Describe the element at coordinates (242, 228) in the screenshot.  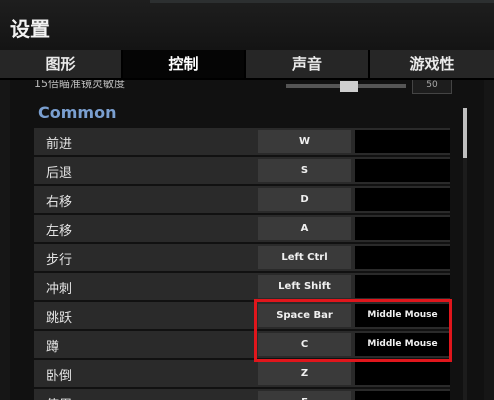
I see `binding-row-left: 左移 A` at that location.